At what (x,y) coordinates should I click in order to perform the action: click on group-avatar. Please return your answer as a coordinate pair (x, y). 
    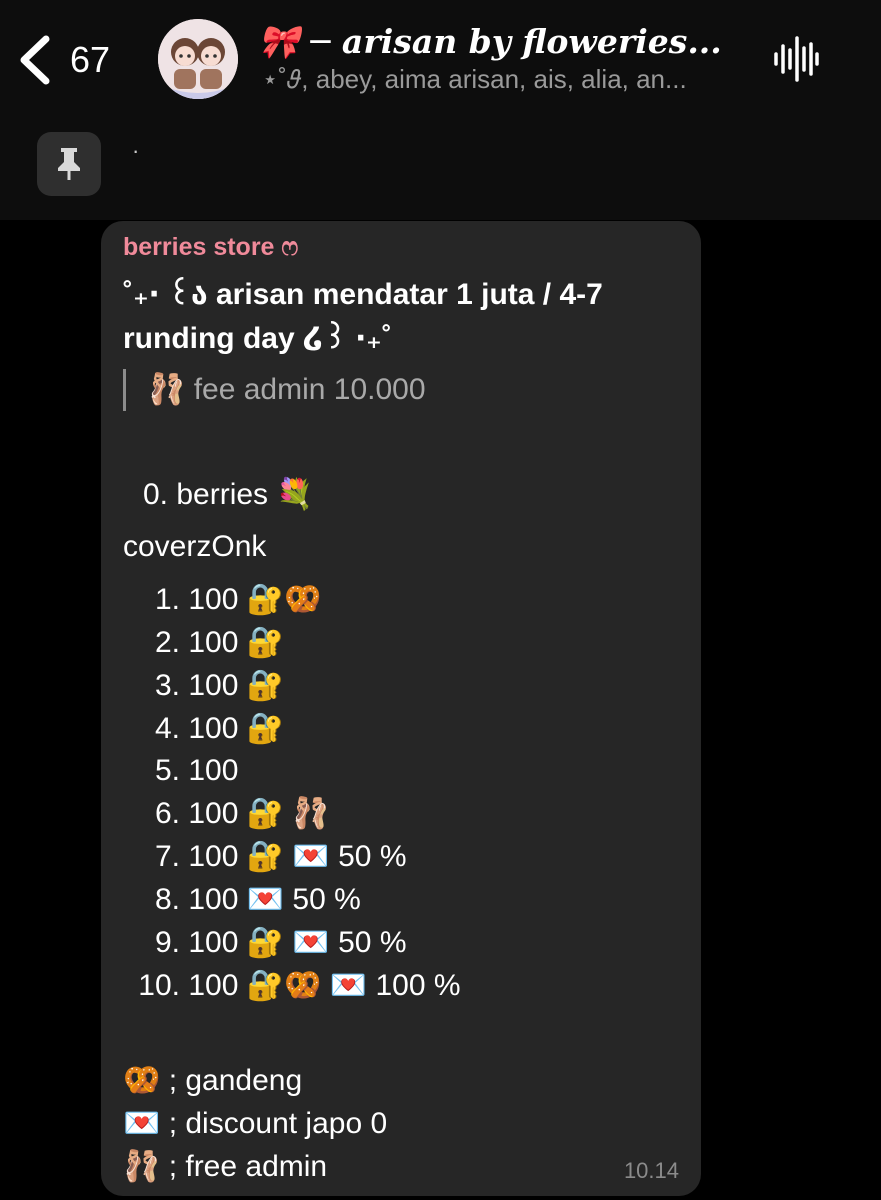
    Looking at the image, I should click on (198, 59).